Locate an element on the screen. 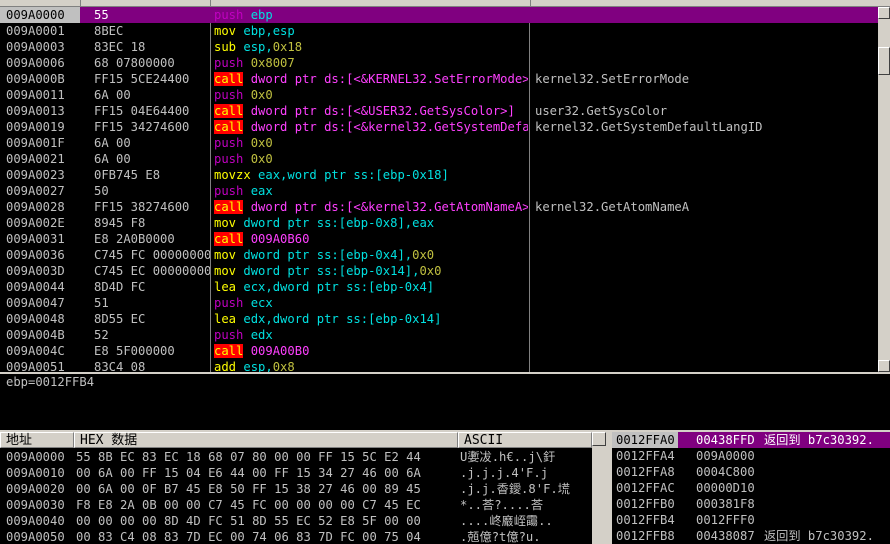 The width and height of the screenshot is (890, 544). dump-ascii: *..荅?....荅 is located at coordinates (502, 505).